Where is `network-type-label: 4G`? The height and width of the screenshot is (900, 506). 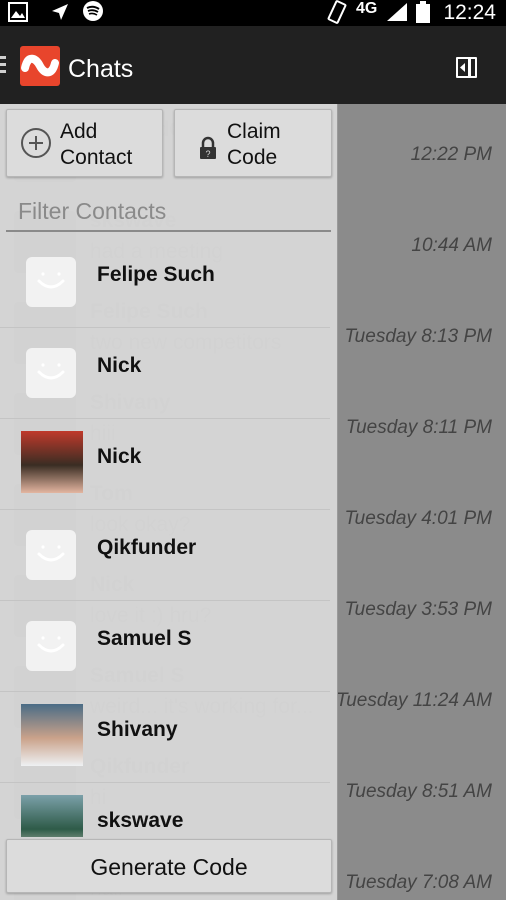
network-type-label: 4G is located at coordinates (367, 8).